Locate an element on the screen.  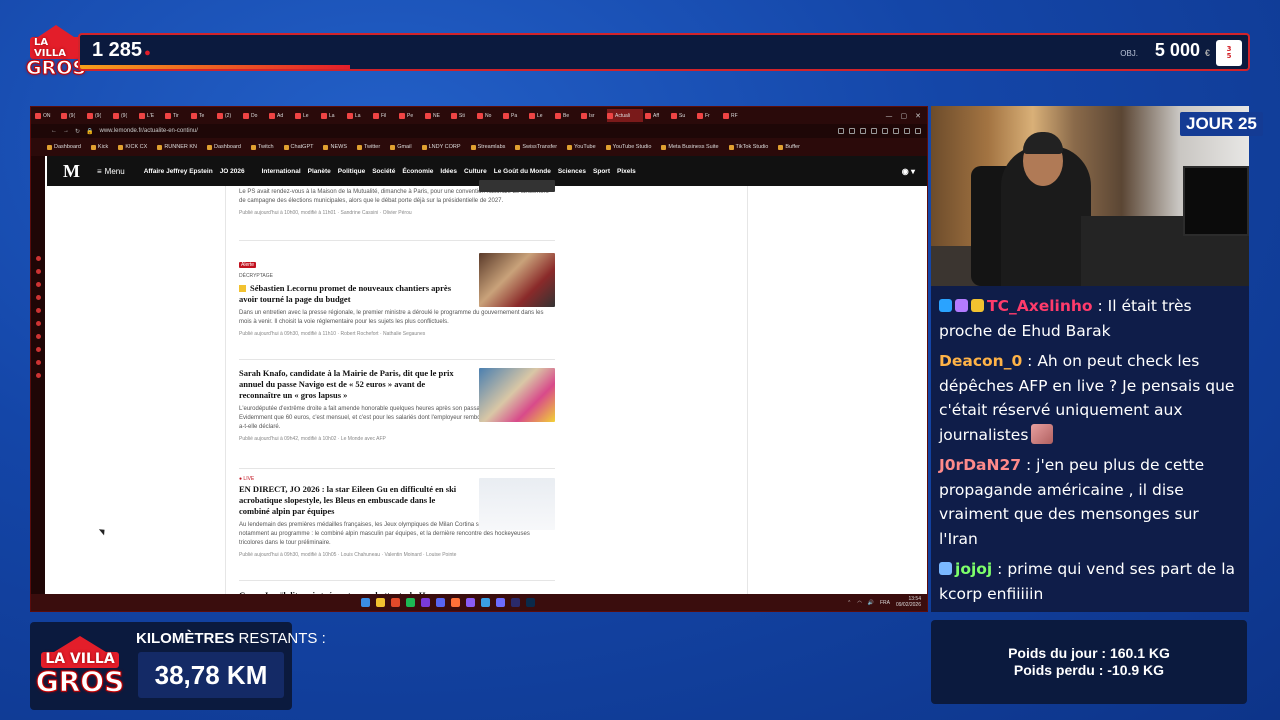
nav-item: Pixels is located at coordinates (626, 171).